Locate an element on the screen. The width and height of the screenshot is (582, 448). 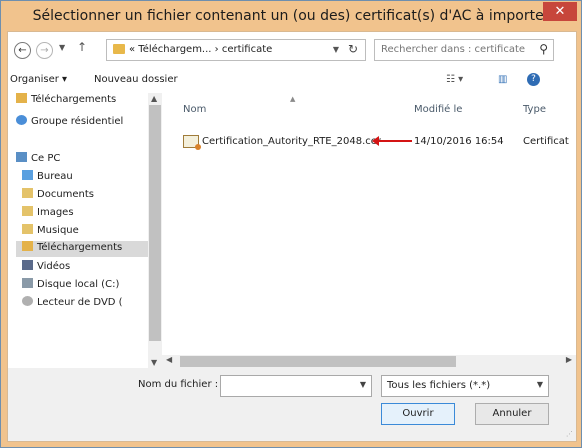
forward-arrow-icon: → is located at coordinates (44, 50).